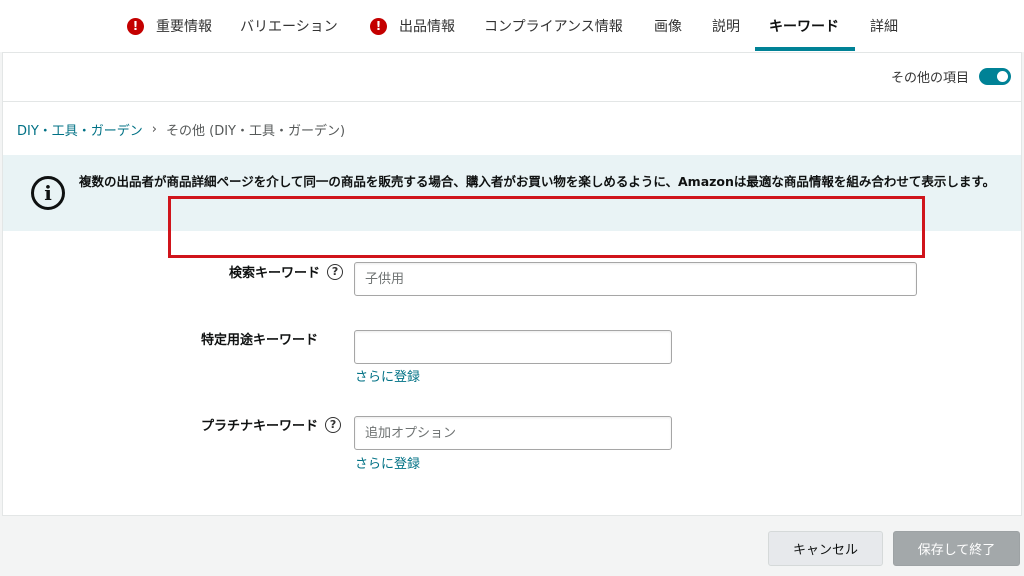 This screenshot has height=576, width=1024. Describe the element at coordinates (260, 426) in the screenshot. I see `field-label-text: プラチナキーワード` at that location.